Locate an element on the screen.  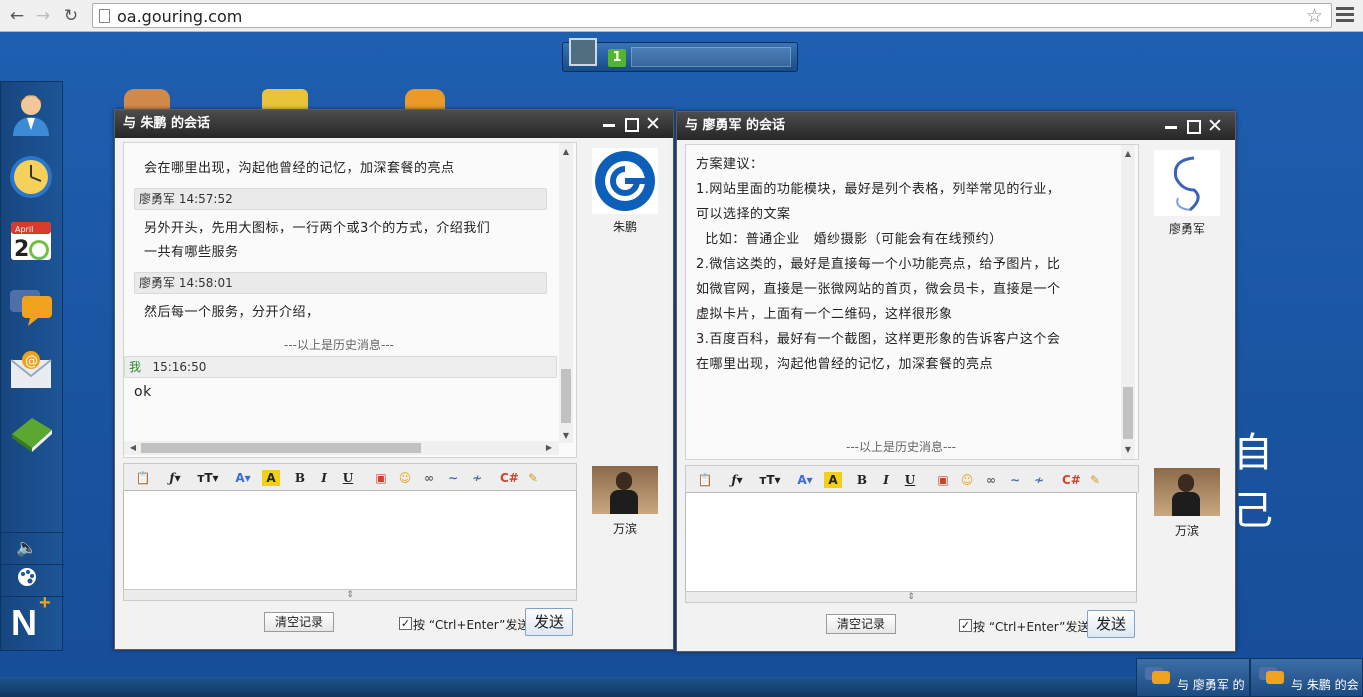
horizontal-scrollbar: ◀ ▶ is located at coordinates (341, 448).